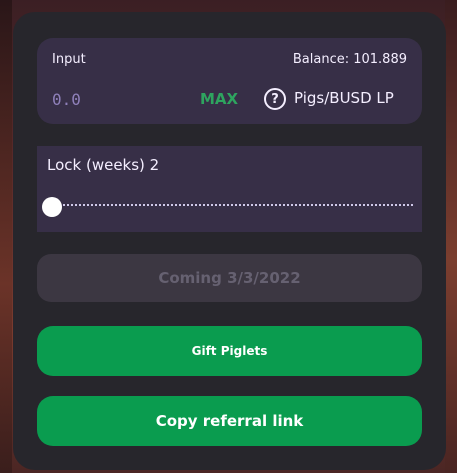  Describe the element at coordinates (229, 351) in the screenshot. I see `gift-piglets-button: Gift Piglets` at that location.